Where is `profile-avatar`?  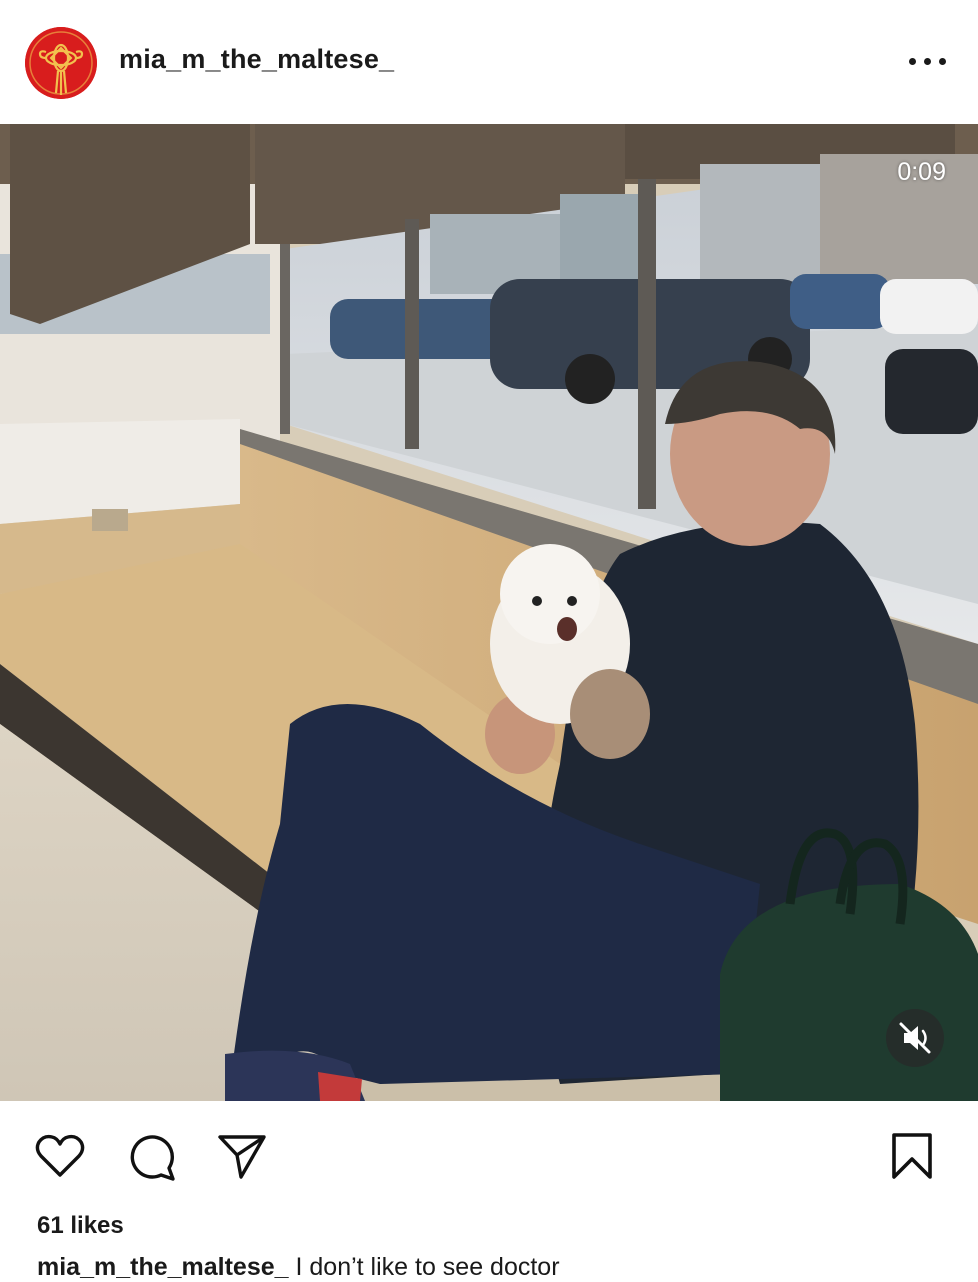
profile-avatar is located at coordinates (61, 63).